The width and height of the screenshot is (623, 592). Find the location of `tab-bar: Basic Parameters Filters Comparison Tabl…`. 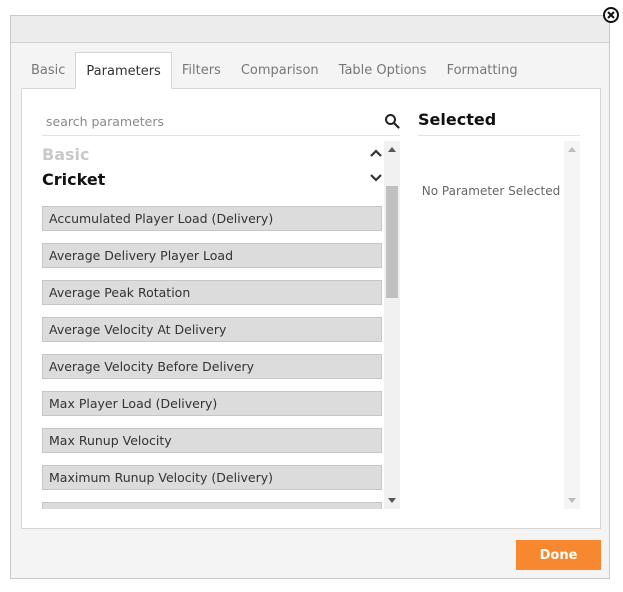

tab-bar: Basic Parameters Filters Comparison Tabl… is located at coordinates (311, 70).